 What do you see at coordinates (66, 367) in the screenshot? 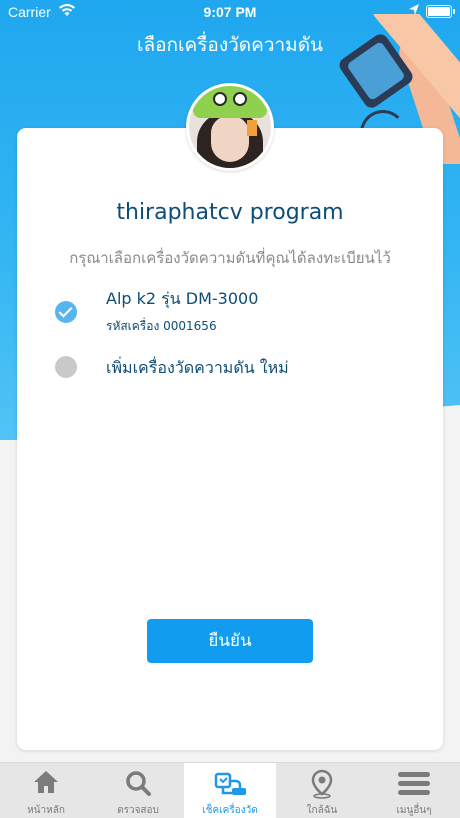
I see `radio-unselected-icon` at bounding box center [66, 367].